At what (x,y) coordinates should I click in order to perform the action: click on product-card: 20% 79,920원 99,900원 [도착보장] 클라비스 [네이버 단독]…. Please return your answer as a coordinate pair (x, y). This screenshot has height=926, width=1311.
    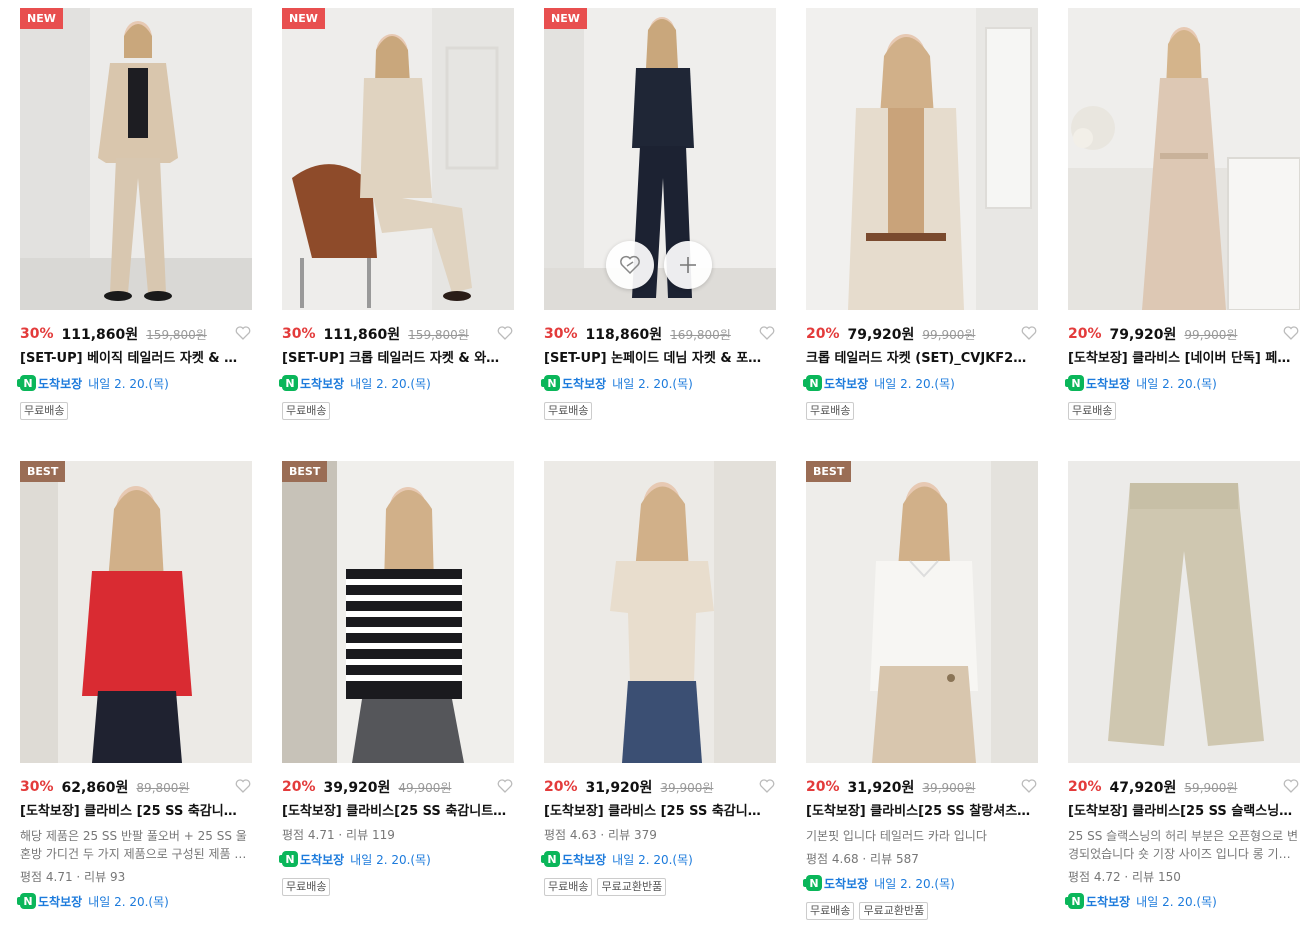
    Looking at the image, I should click on (1182, 214).